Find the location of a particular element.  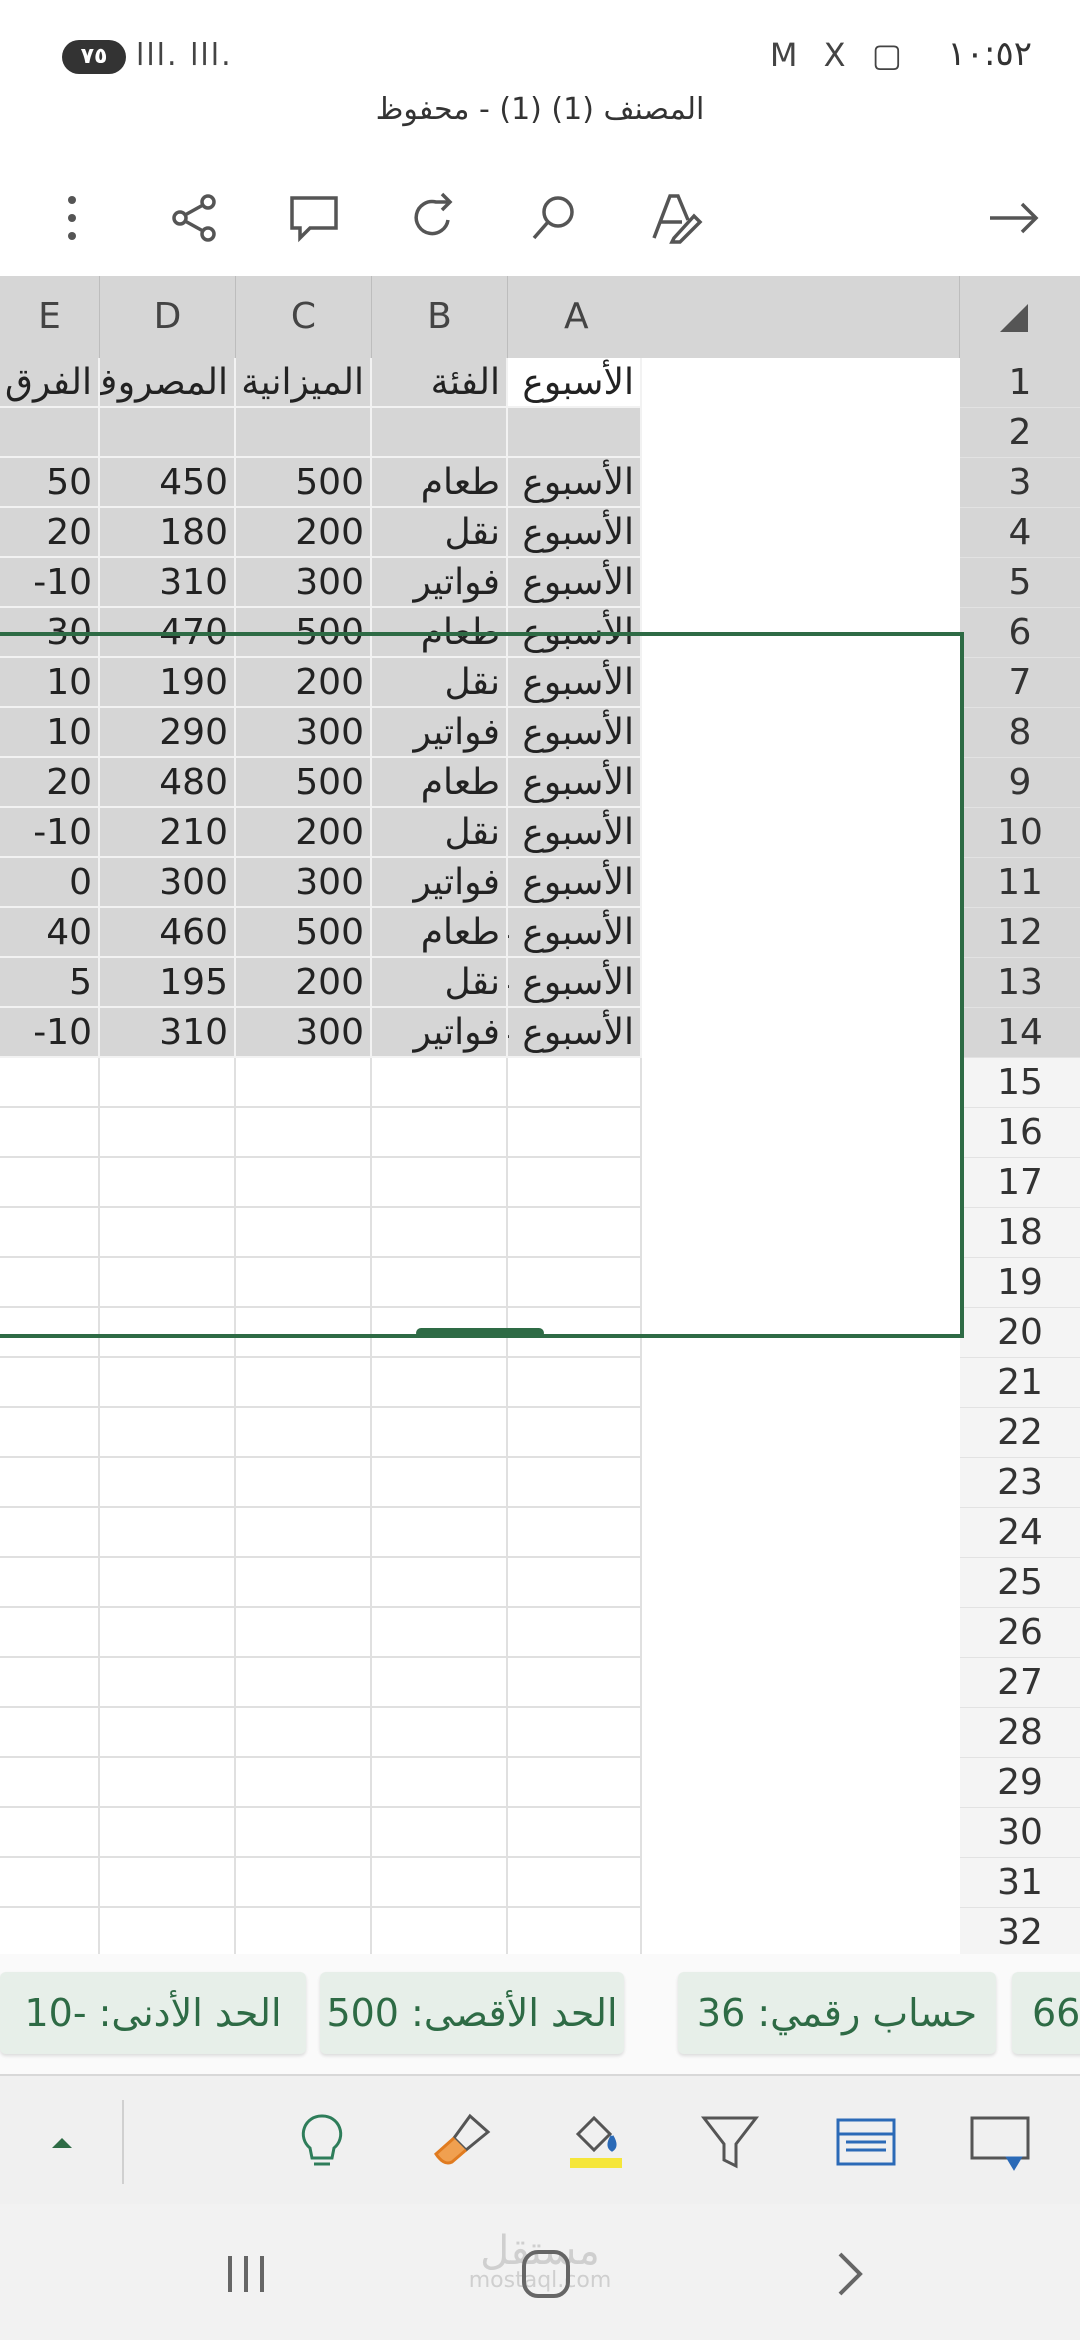

cell-e8: 10 is located at coordinates (50, 733).